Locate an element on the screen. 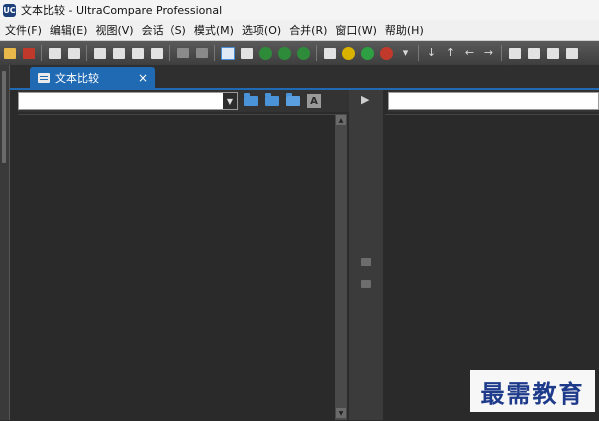 The width and height of the screenshot is (599, 421). left-open-button is located at coordinates (251, 101).